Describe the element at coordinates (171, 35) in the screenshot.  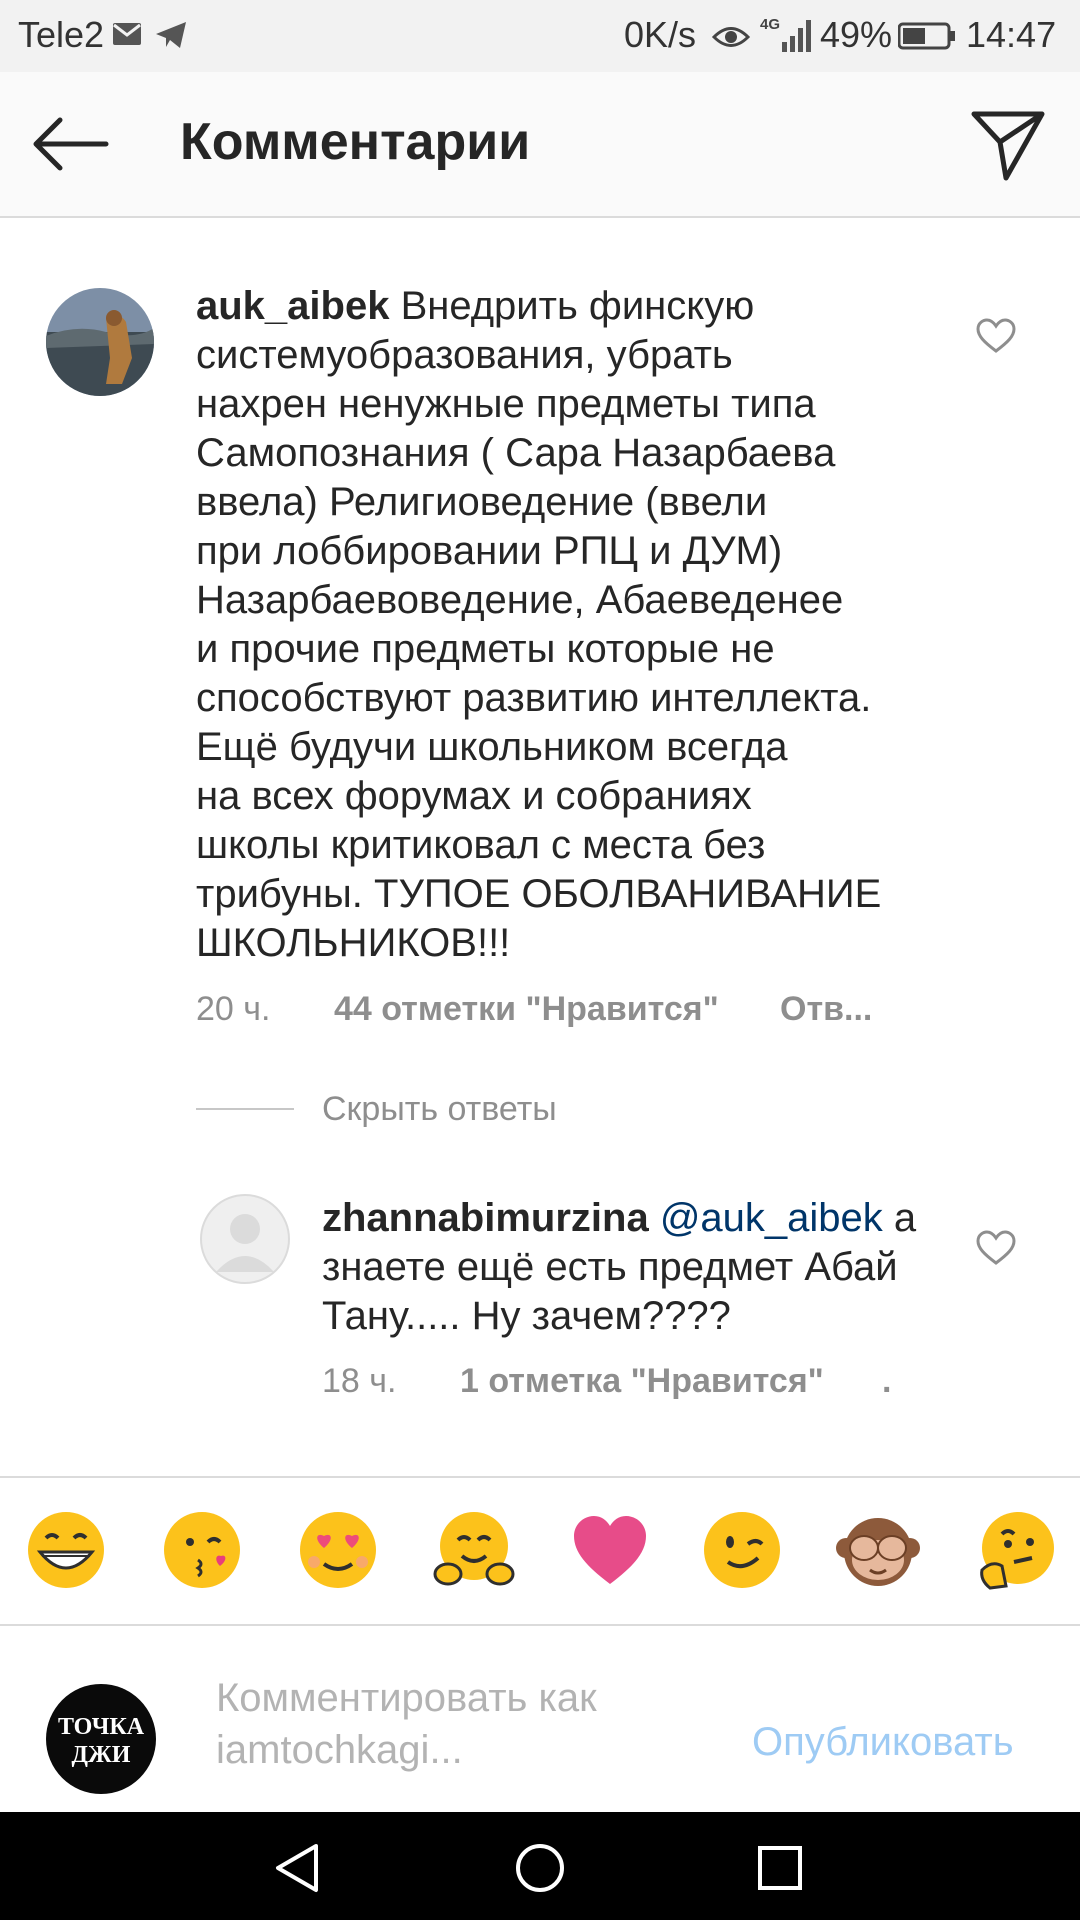
I see `telegram-icon` at that location.